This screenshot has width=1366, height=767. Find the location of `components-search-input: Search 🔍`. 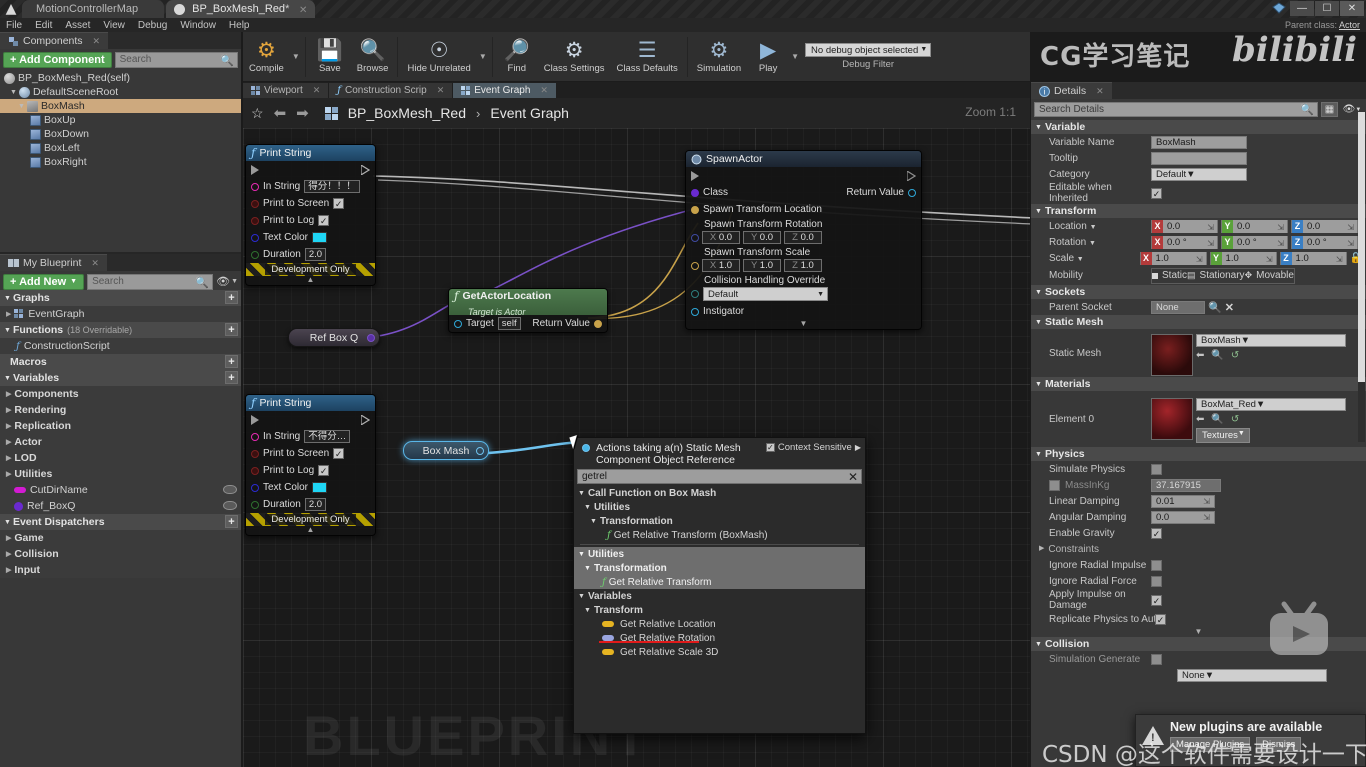

components-search-input: Search 🔍 is located at coordinates (176, 59).